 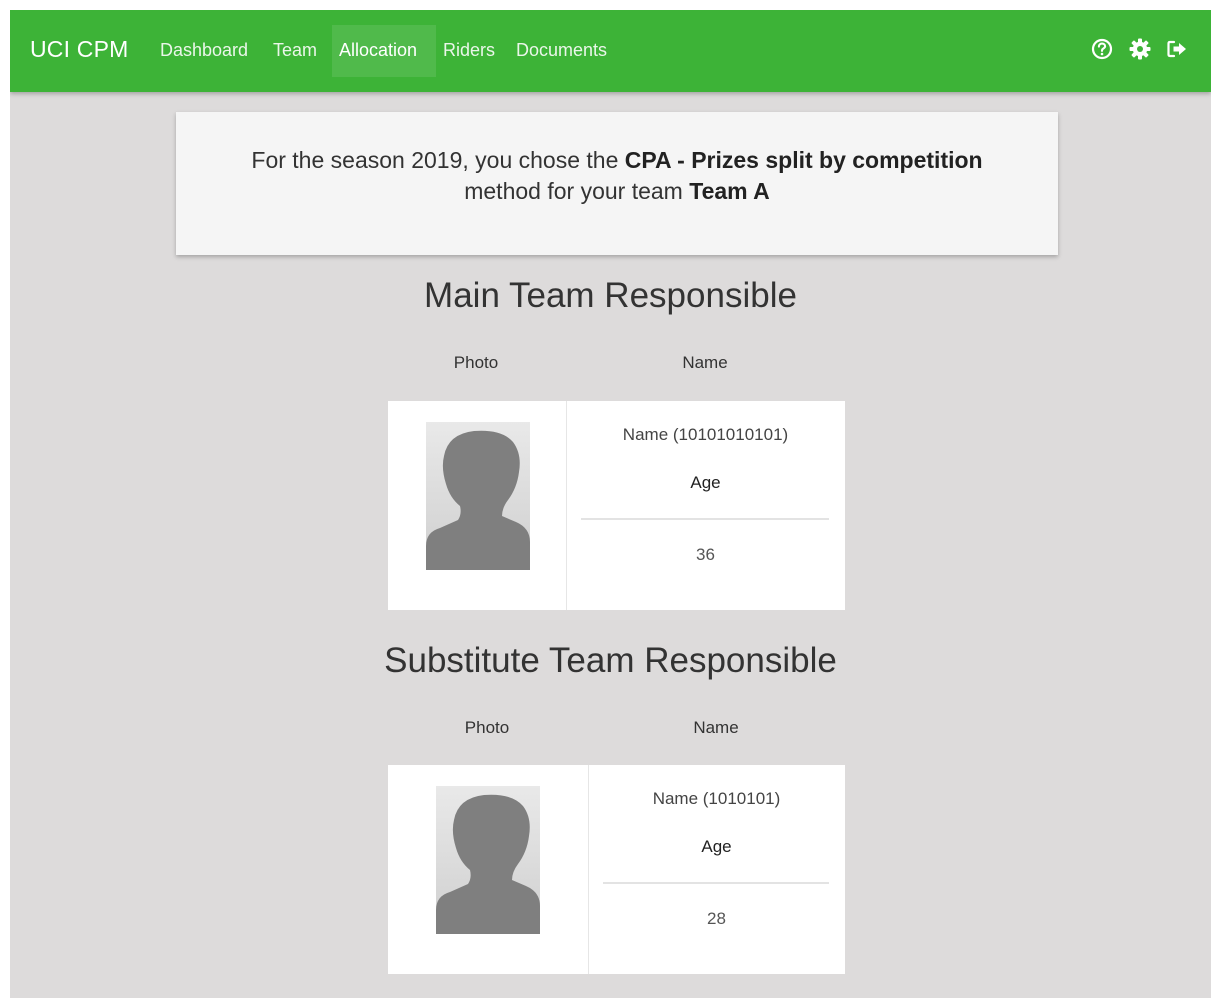 I want to click on nav-riders: Riders, so click(x=469, y=51).